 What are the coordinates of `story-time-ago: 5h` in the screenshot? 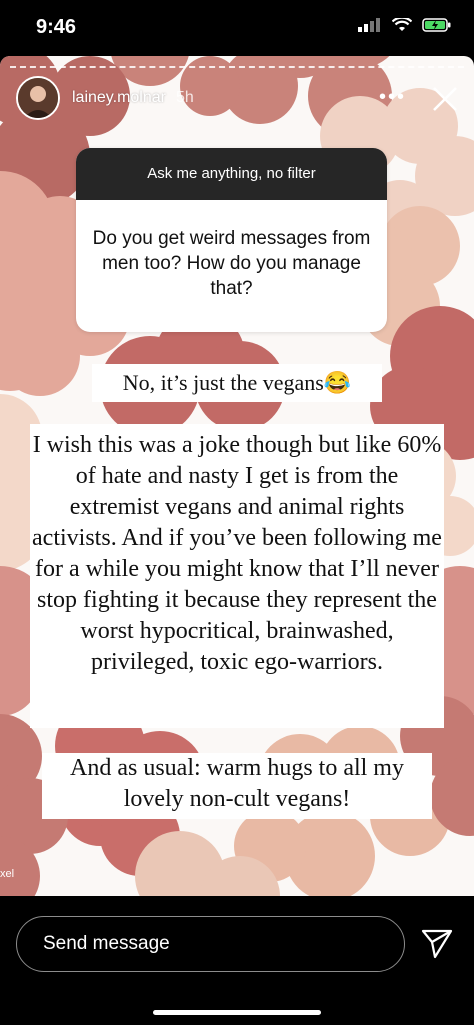 It's located at (184, 97).